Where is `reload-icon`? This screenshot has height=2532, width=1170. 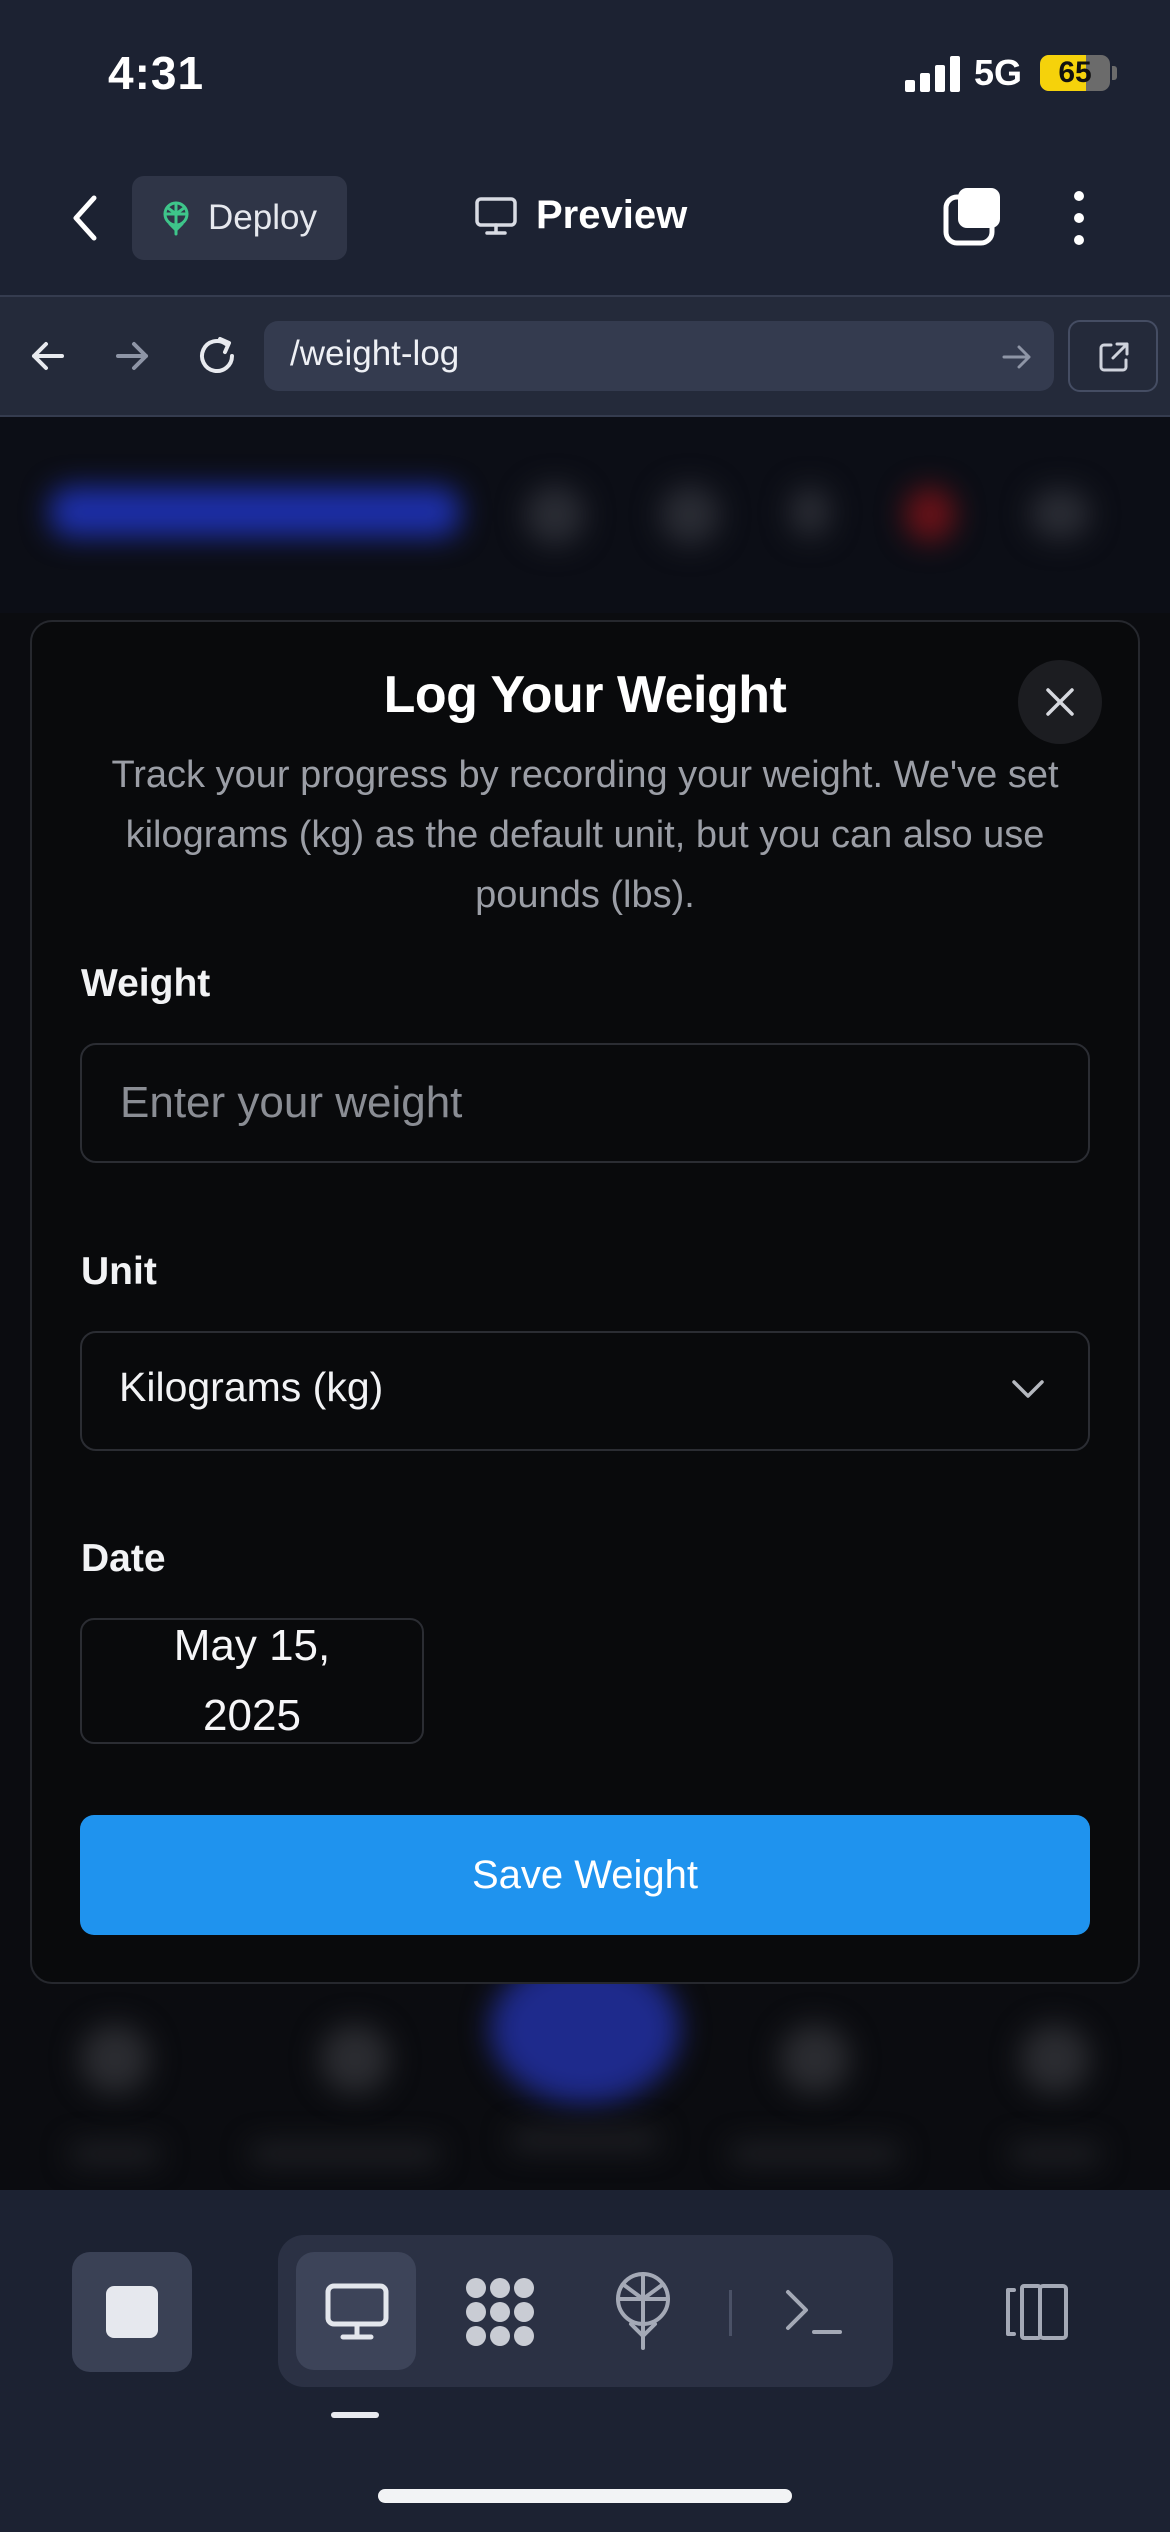
reload-icon is located at coordinates (217, 356).